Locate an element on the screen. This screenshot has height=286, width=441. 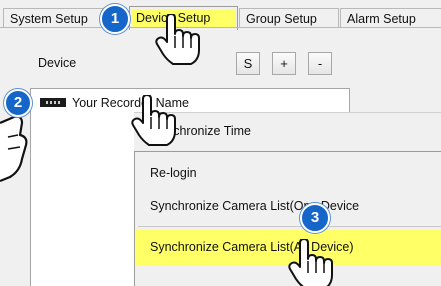
tab-alarm-setup: Alarm Setup is located at coordinates (390, 18).